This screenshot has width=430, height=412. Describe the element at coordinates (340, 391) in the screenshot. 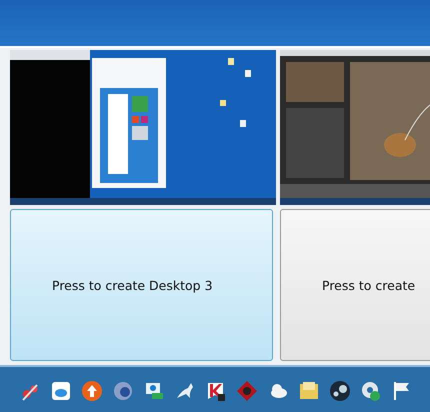

I see `disc-icon` at that location.